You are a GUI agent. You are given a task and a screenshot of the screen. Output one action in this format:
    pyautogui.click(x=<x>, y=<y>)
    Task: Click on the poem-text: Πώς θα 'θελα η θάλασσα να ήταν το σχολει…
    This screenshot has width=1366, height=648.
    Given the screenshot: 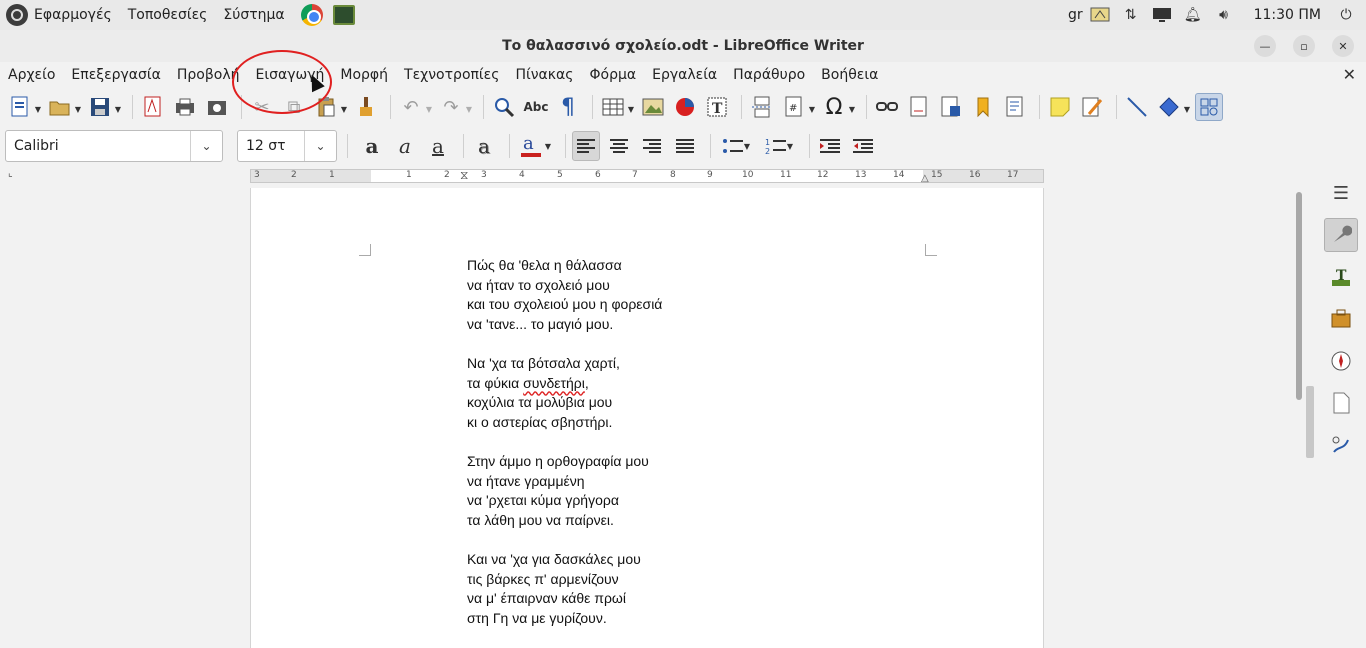 What is the action you would take?
    pyautogui.click(x=564, y=452)
    